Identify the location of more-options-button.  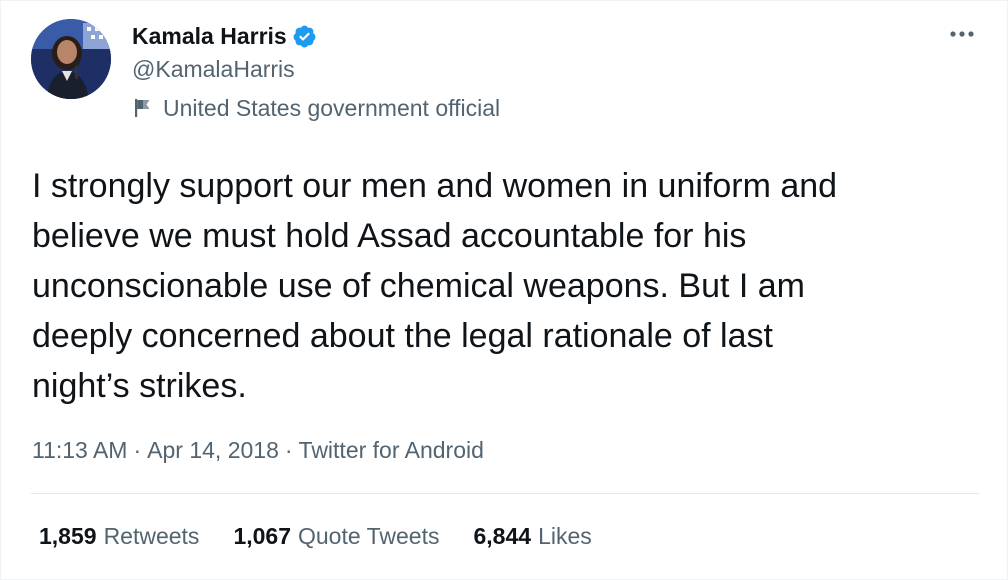
(962, 34).